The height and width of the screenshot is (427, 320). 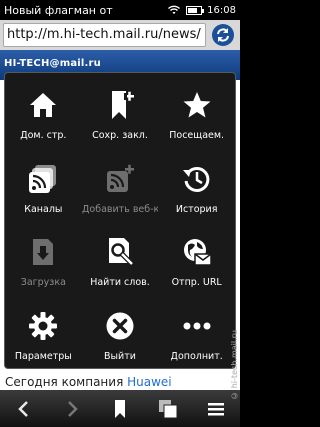 I want to click on status-time: 16:08, so click(x=221, y=10).